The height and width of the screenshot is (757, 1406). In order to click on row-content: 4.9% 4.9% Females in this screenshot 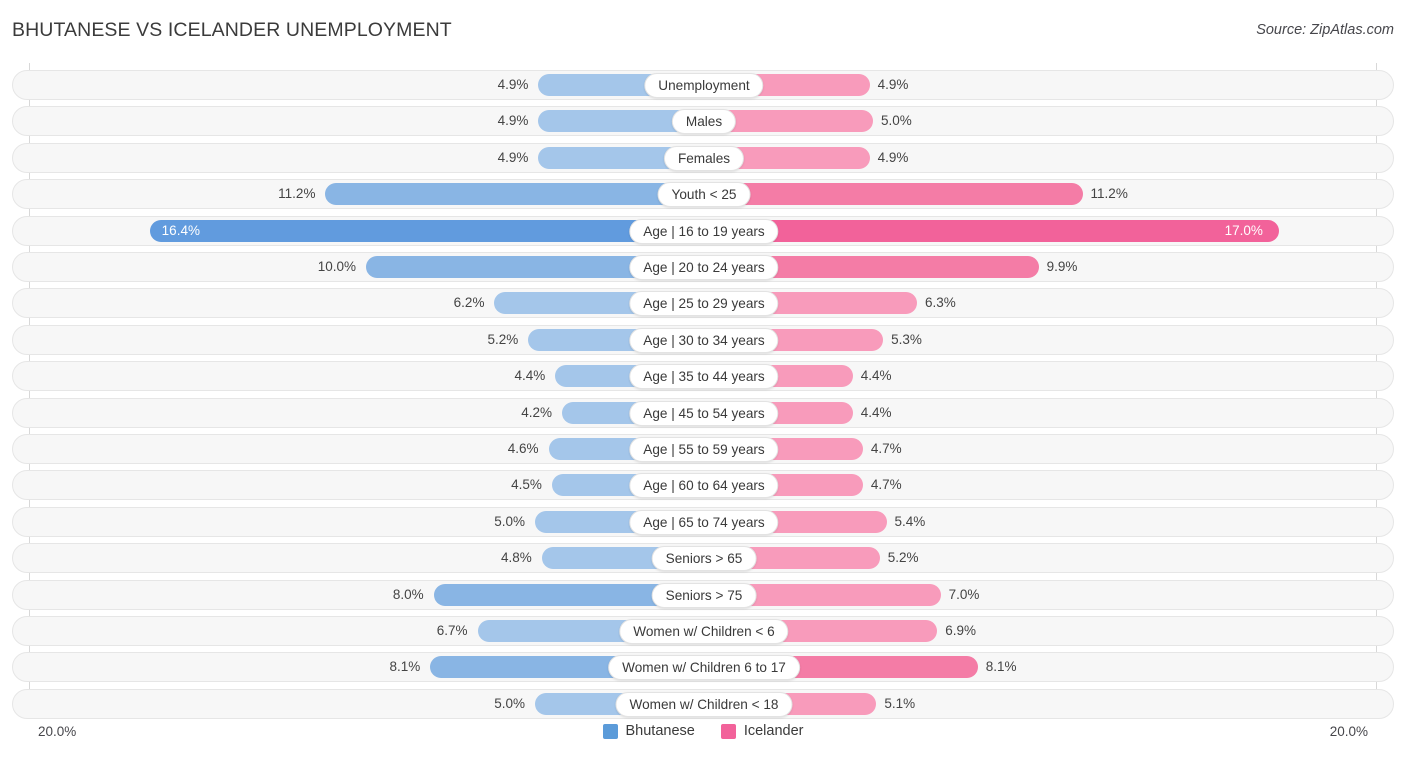, I will do `click(703, 158)`.